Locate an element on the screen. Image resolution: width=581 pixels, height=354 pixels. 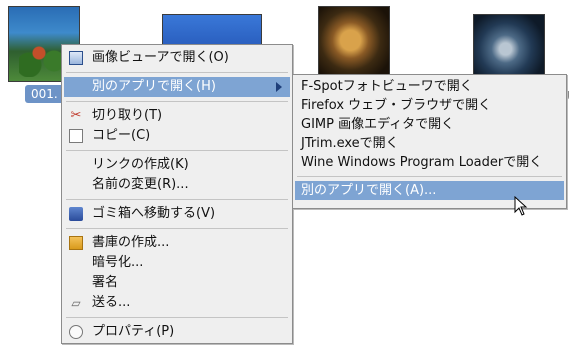
file-label-001: 001. is located at coordinates (44, 94).